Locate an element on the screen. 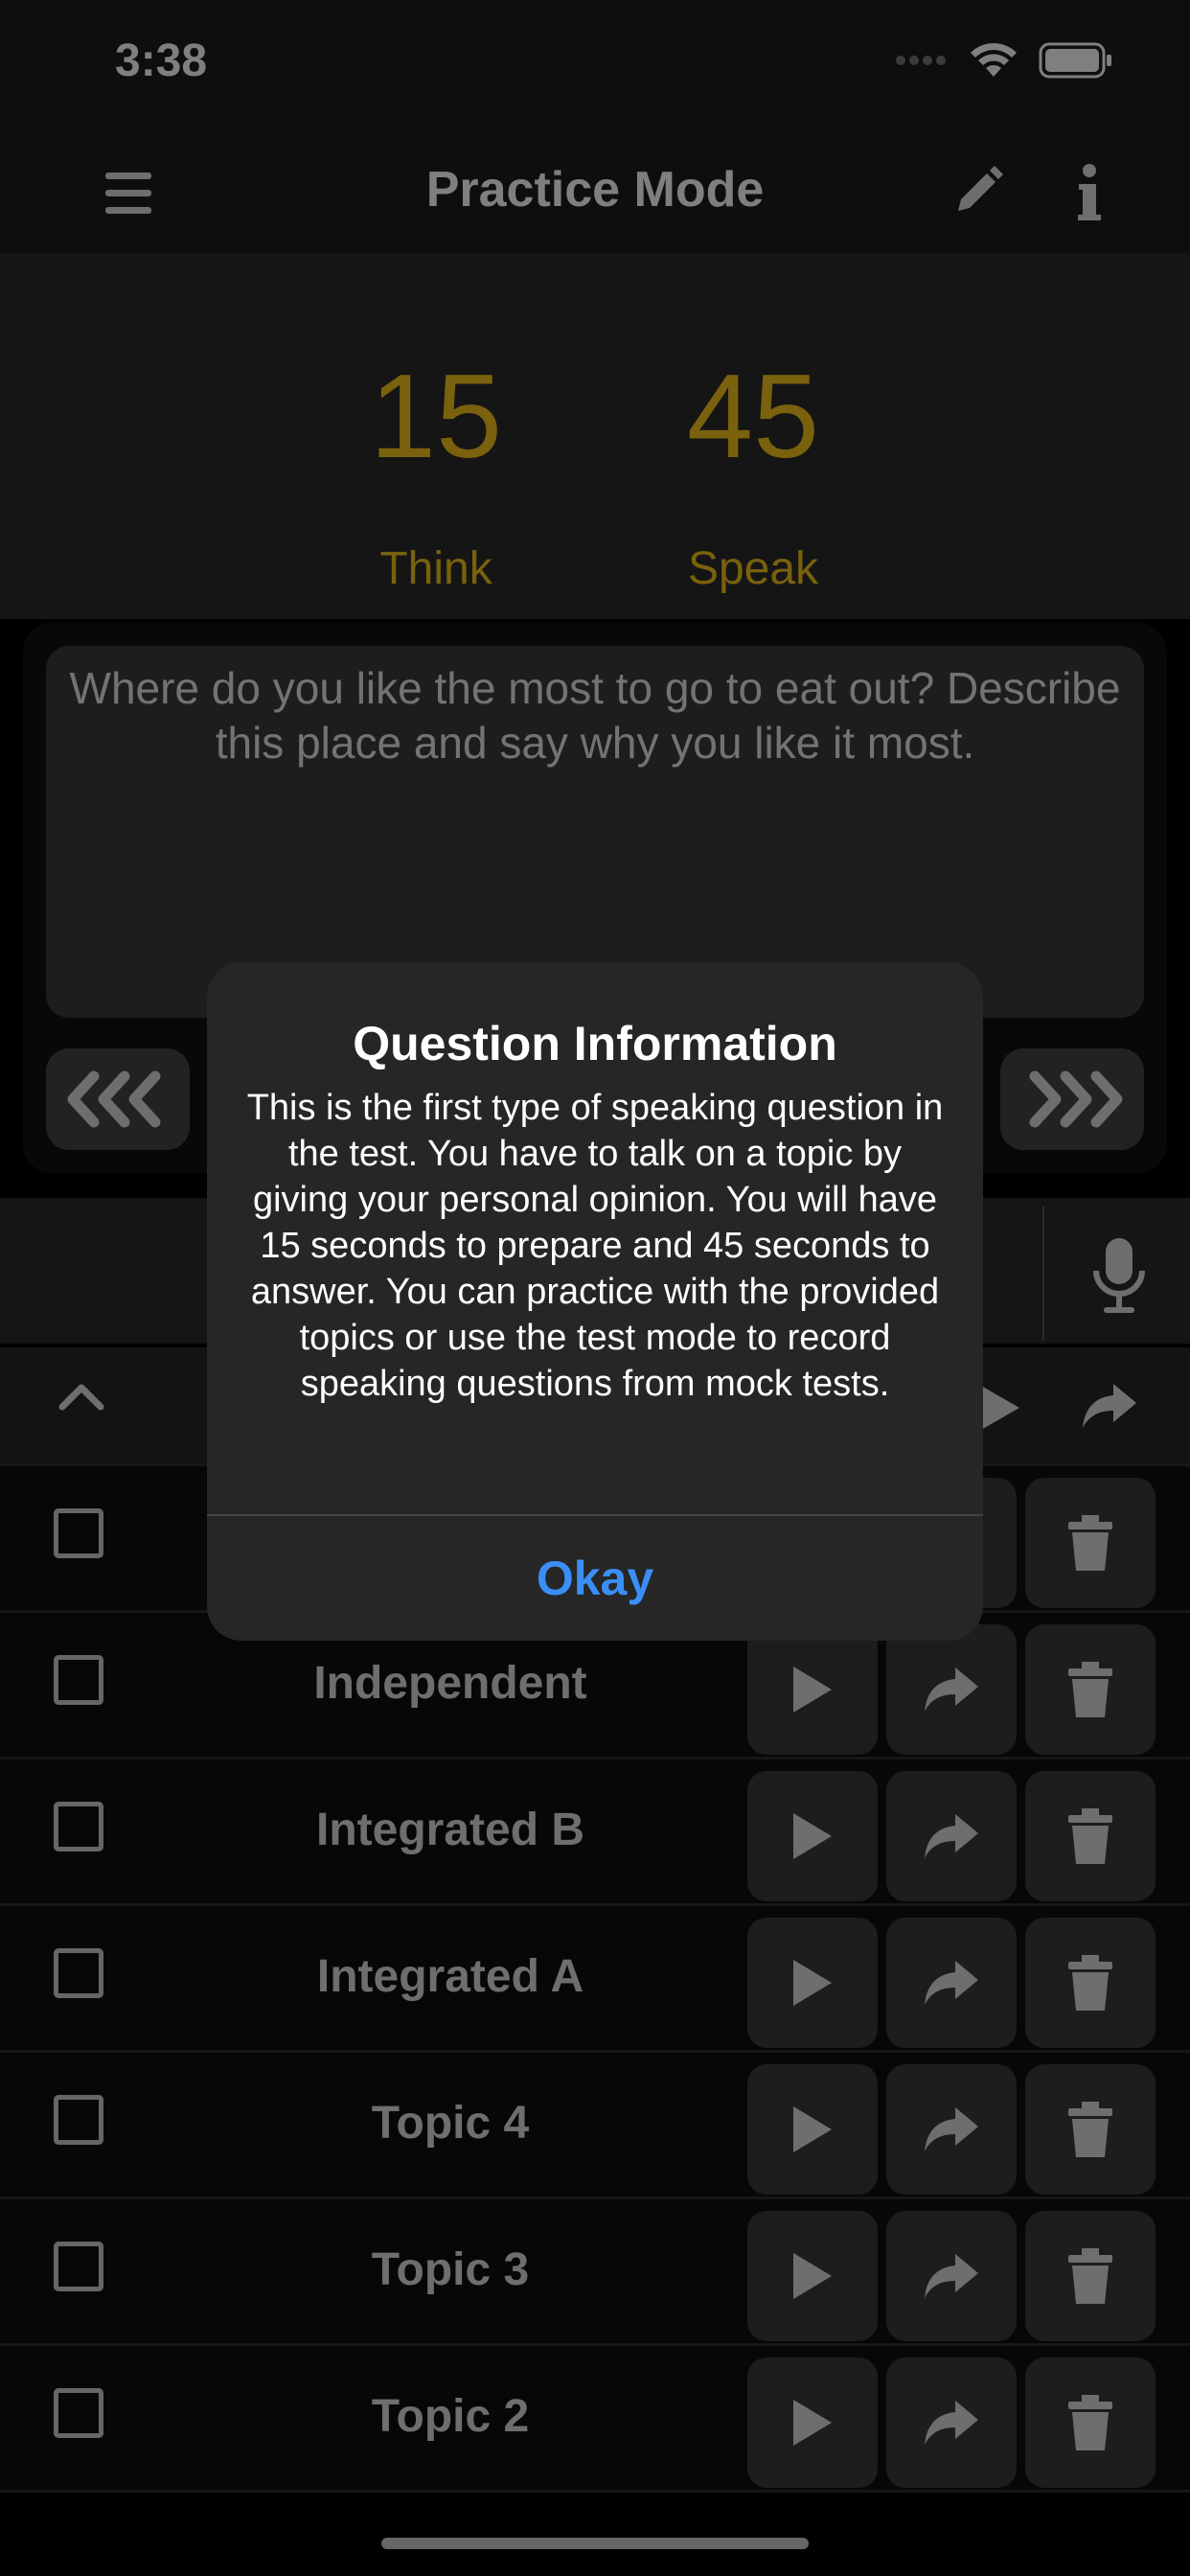 This screenshot has width=1190, height=2576. okay-button: Okay is located at coordinates (595, 1578).